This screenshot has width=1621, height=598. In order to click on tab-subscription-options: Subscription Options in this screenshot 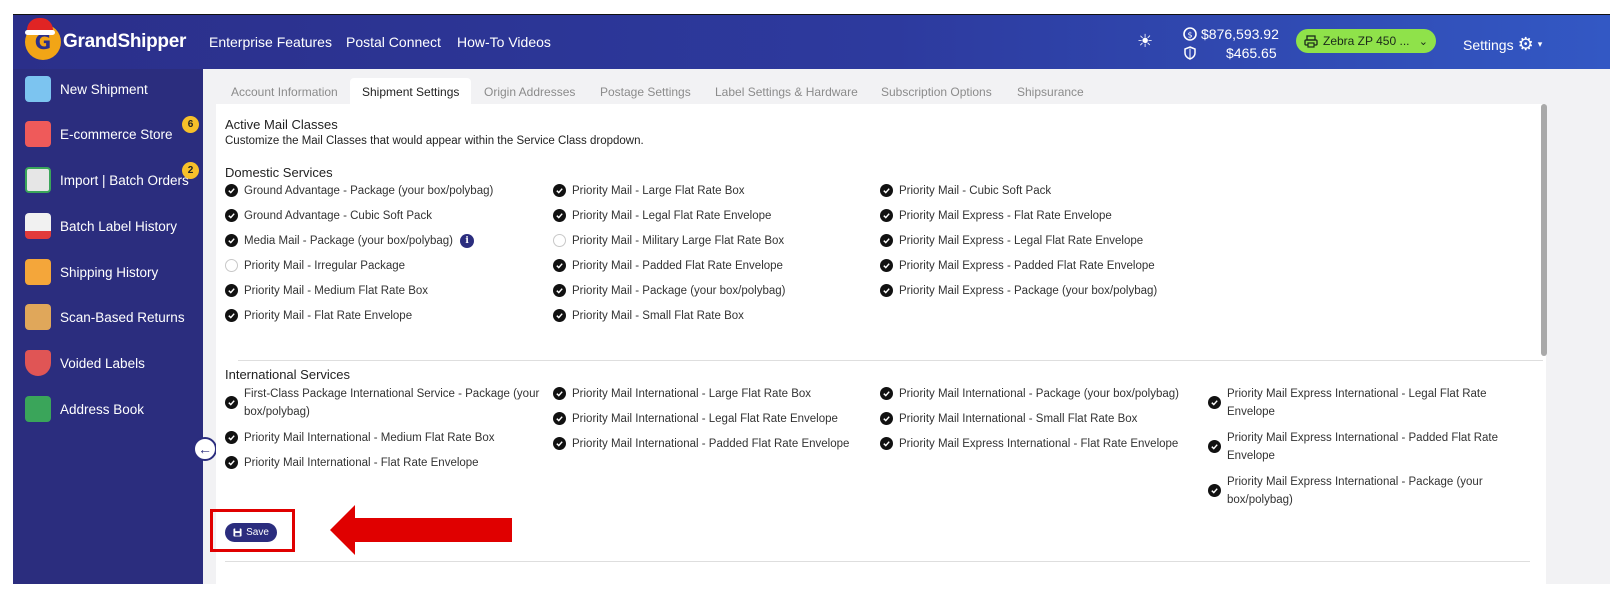, I will do `click(936, 92)`.